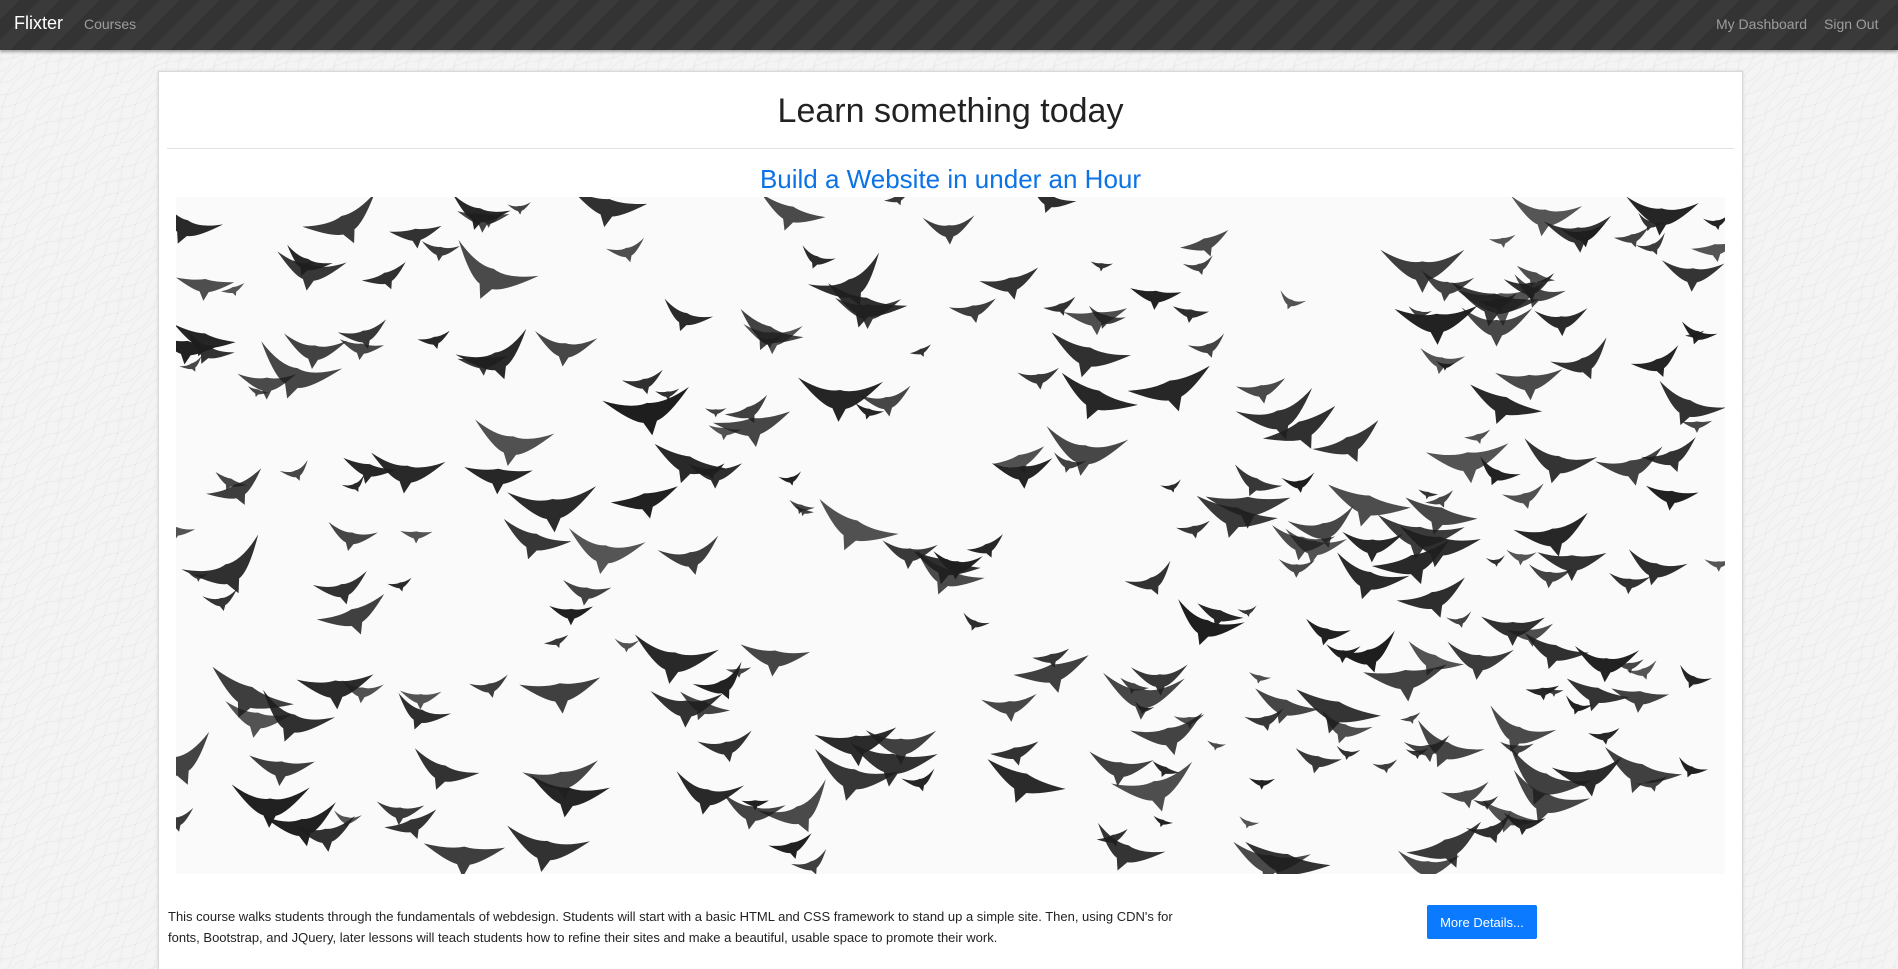 The image size is (1898, 969). What do you see at coordinates (1761, 24) in the screenshot?
I see `nav-dashboard-link: My Dashboard` at bounding box center [1761, 24].